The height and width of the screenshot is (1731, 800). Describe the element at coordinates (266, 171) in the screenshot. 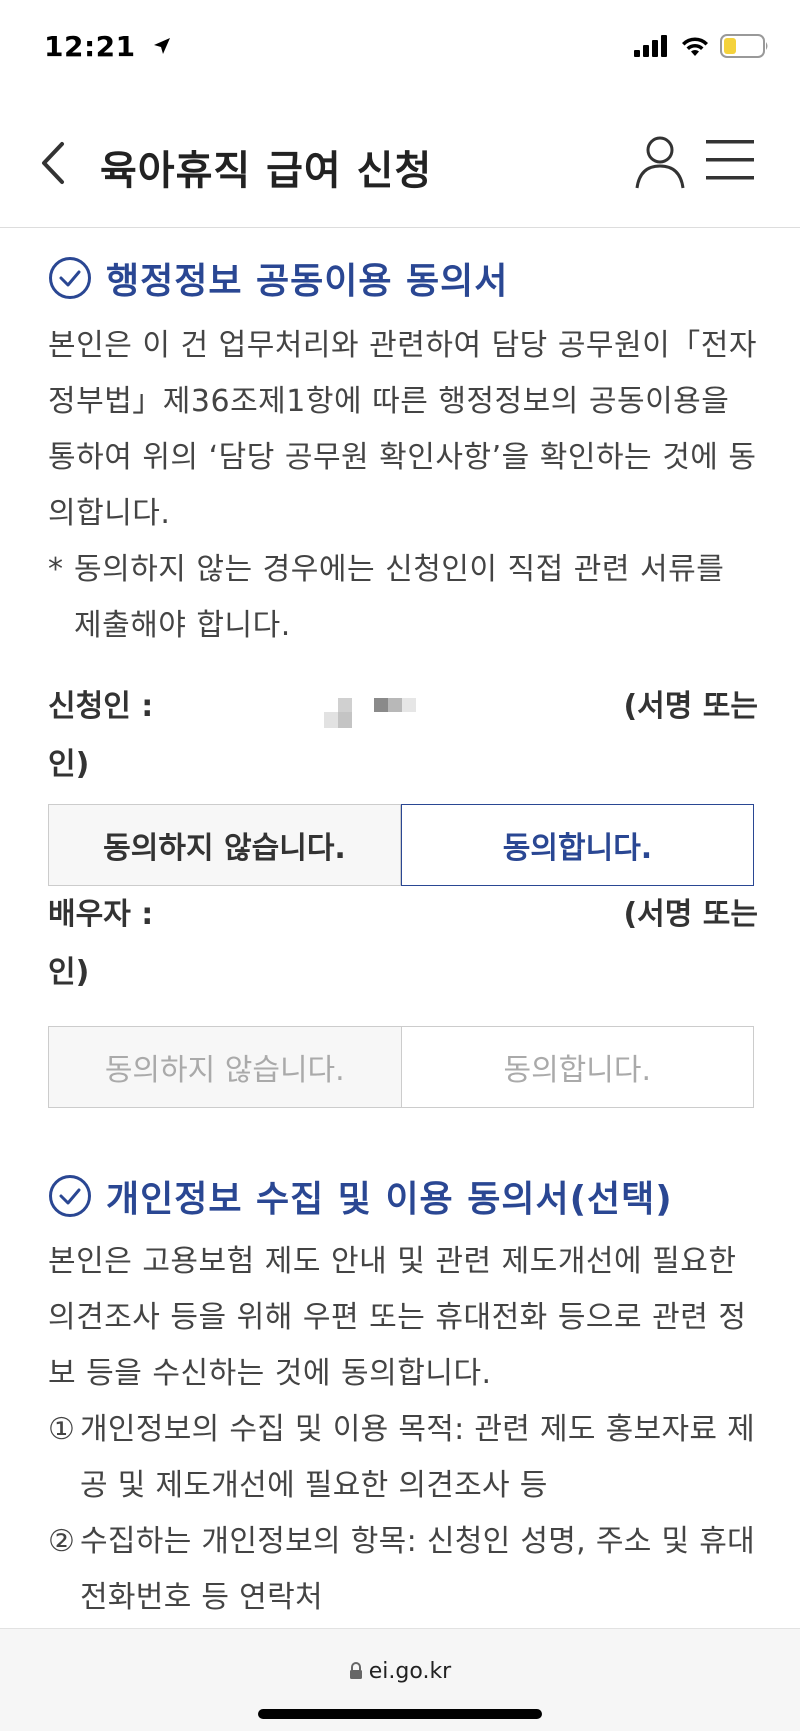

I see `page-title: 육아휴직 급여 신청` at that location.